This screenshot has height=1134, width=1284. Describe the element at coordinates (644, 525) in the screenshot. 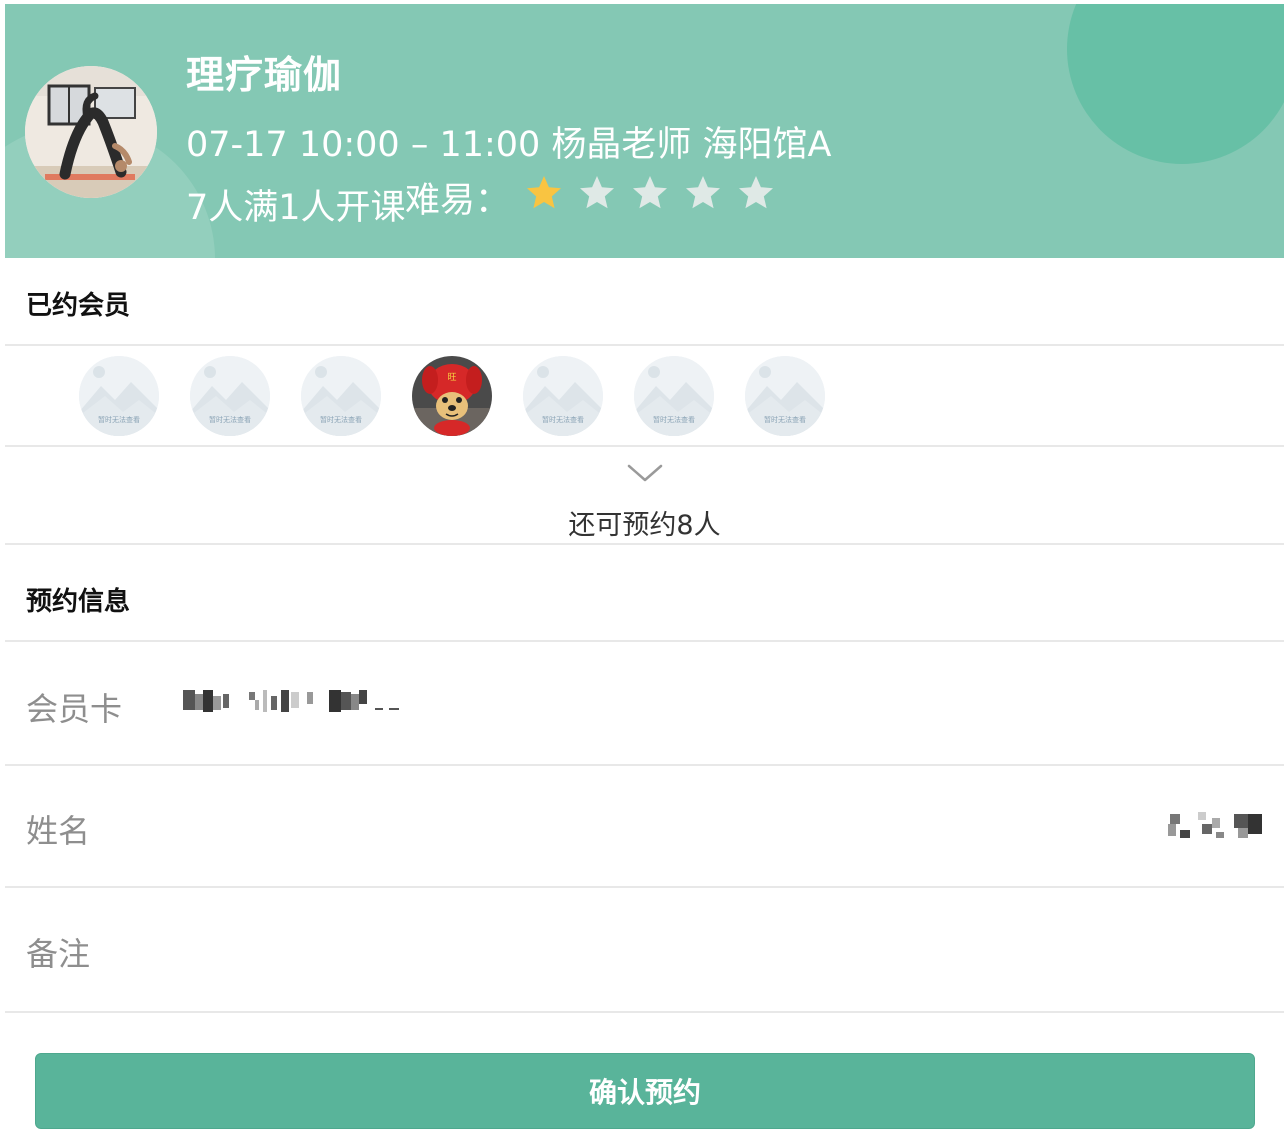

I see `remaining-slots: 还可预约8人` at that location.